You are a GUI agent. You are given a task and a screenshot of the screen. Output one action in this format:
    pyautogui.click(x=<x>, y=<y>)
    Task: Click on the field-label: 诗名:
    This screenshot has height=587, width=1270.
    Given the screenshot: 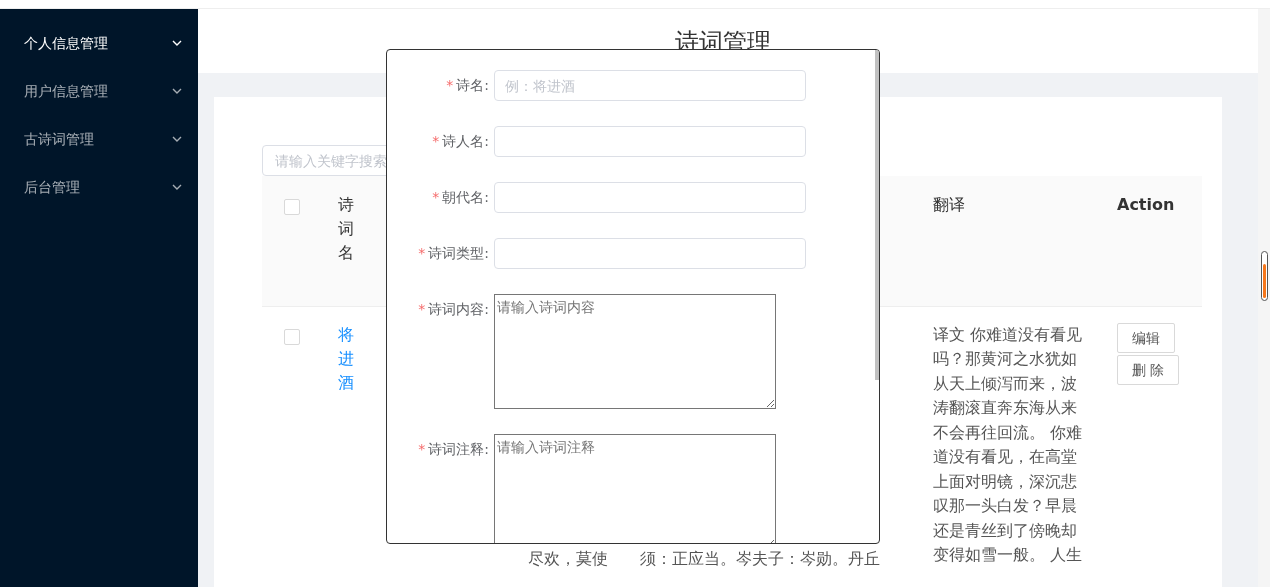 What is the action you would take?
    pyautogui.click(x=472, y=85)
    